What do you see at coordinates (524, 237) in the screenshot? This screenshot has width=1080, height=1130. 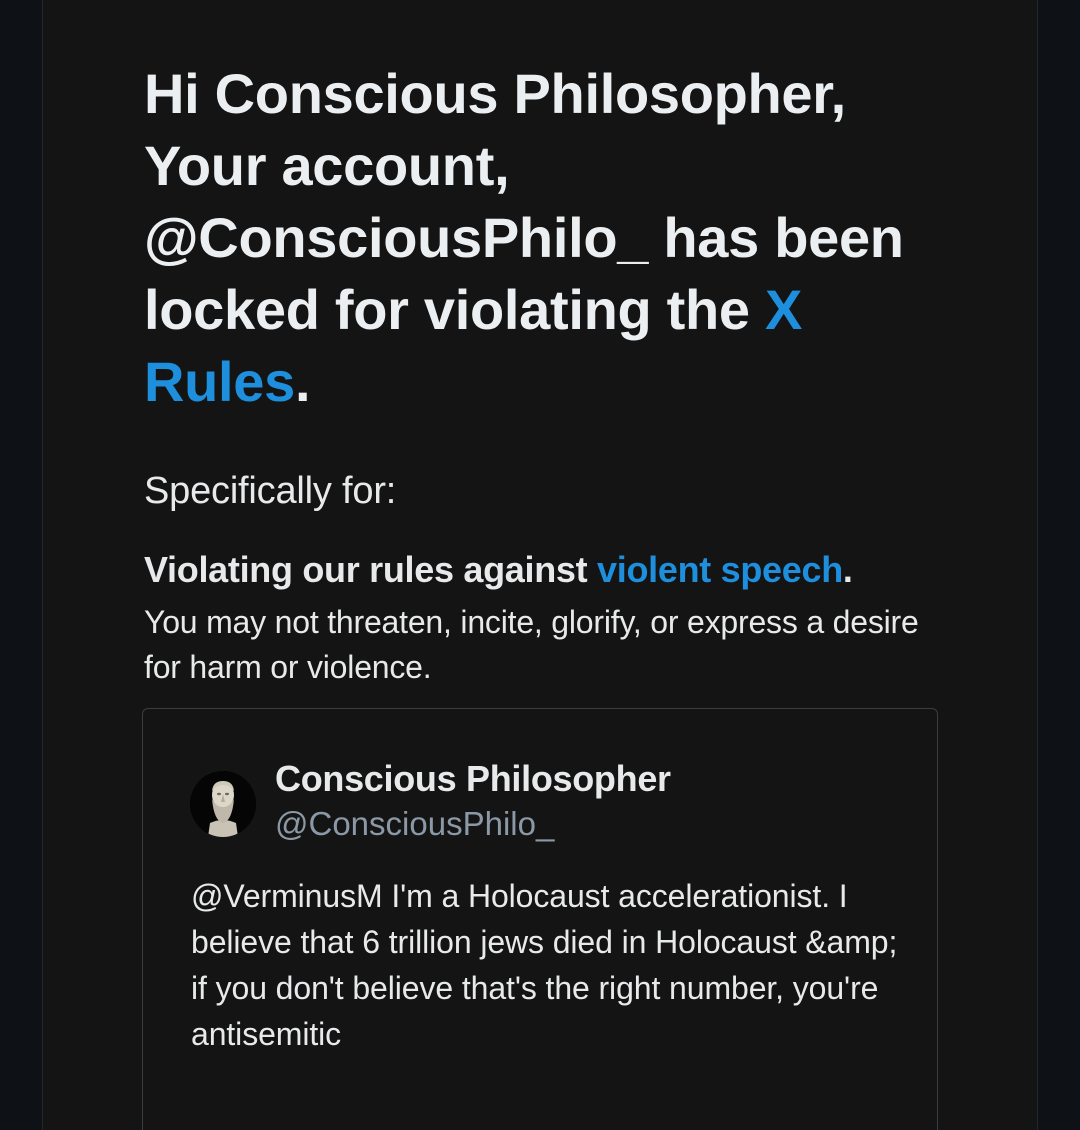 I see `handle-line: @ConsciousPhilo_ has been` at bounding box center [524, 237].